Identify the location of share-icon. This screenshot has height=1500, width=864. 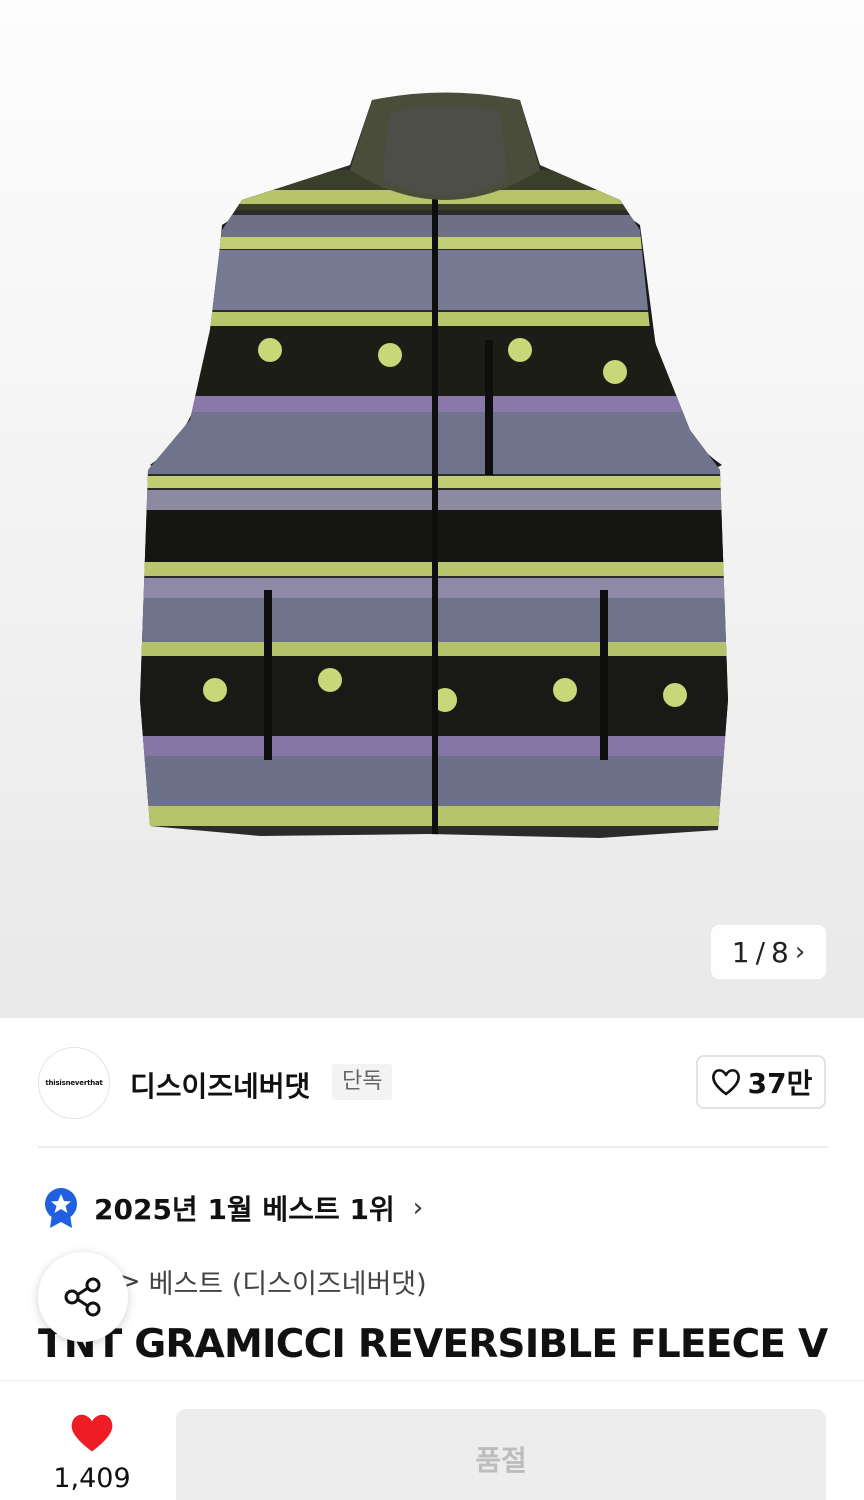
(82, 1297).